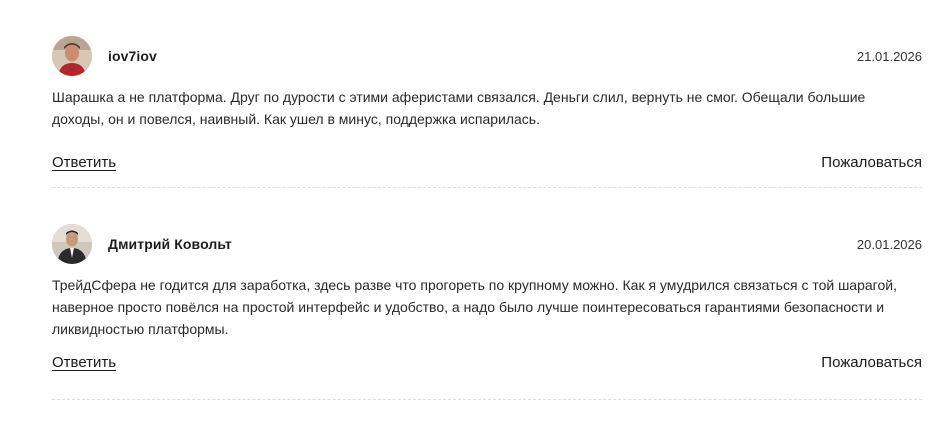 The height and width of the screenshot is (444, 951). I want to click on comment-date: 20.01.2026, so click(889, 244).